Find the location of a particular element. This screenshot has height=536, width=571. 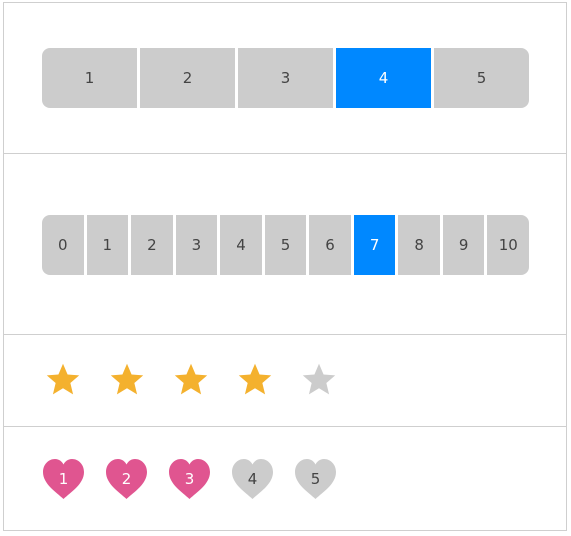

heart-label: 1 is located at coordinates (63, 479).